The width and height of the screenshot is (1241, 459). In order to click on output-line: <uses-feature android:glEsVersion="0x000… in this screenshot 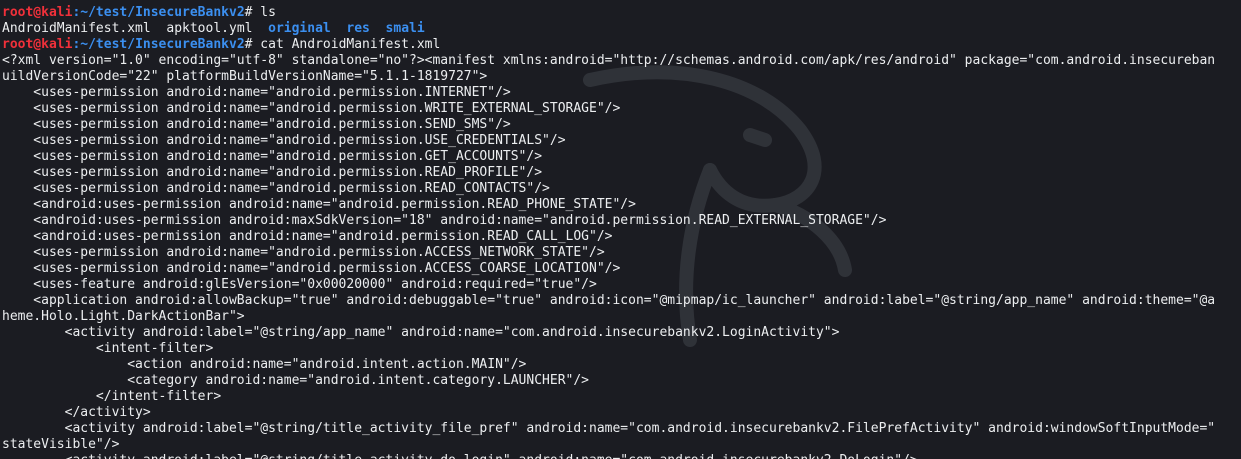, I will do `click(299, 284)`.